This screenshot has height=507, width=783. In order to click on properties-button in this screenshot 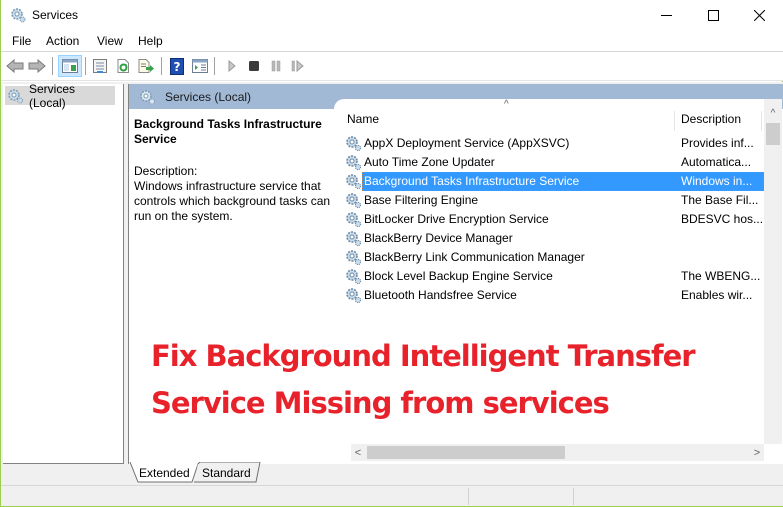, I will do `click(100, 66)`.